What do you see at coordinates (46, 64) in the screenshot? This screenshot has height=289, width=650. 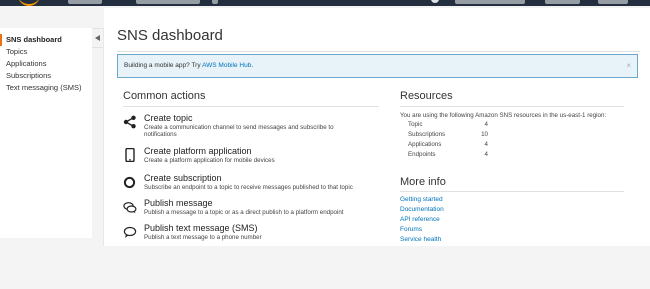 I see `sidebar-item-applications: Applications` at bounding box center [46, 64].